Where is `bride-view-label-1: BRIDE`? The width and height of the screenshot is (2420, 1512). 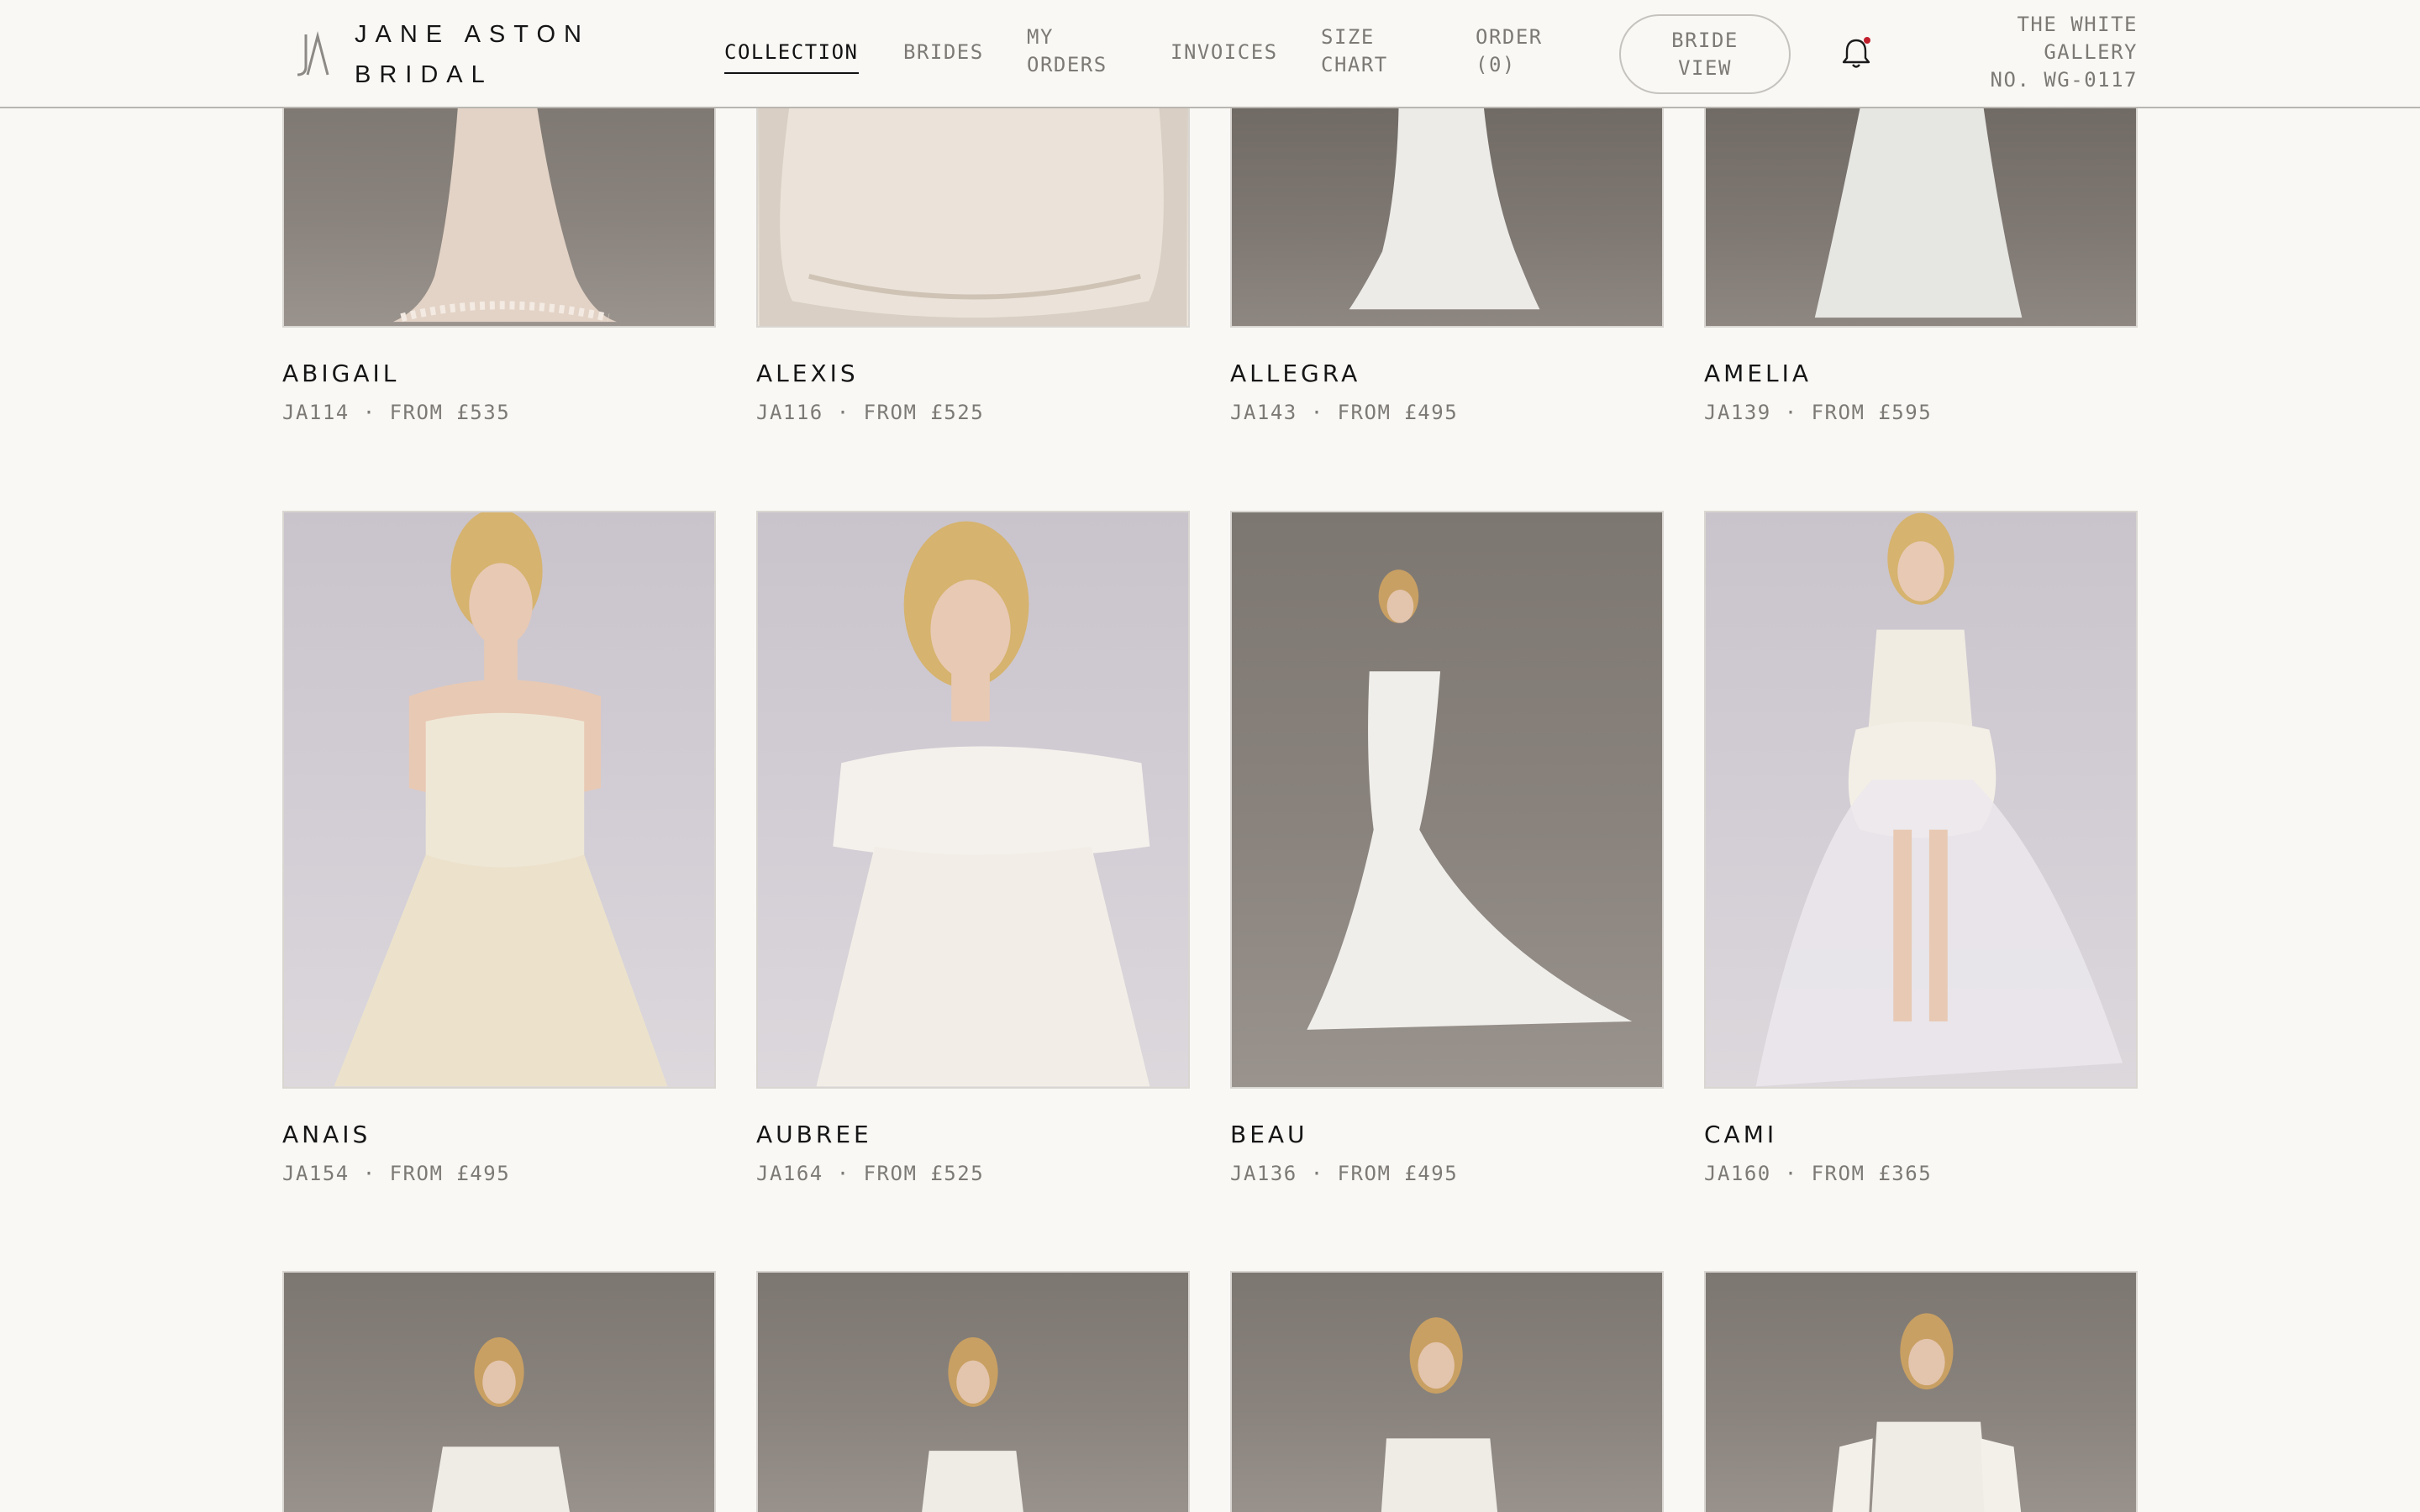 bride-view-label-1: BRIDE is located at coordinates (1705, 40).